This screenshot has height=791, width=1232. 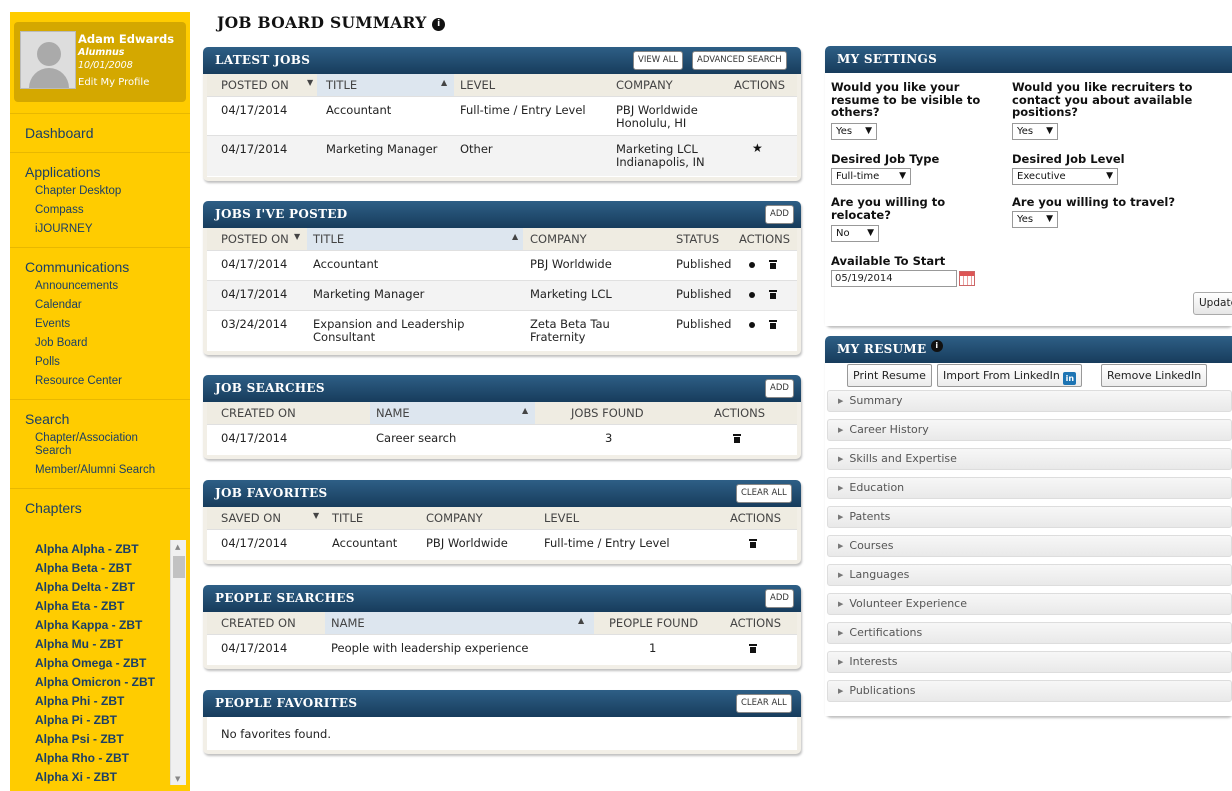 I want to click on resume-section-toggle: ▶ Skills and Expertise, so click(x=1029, y=459).